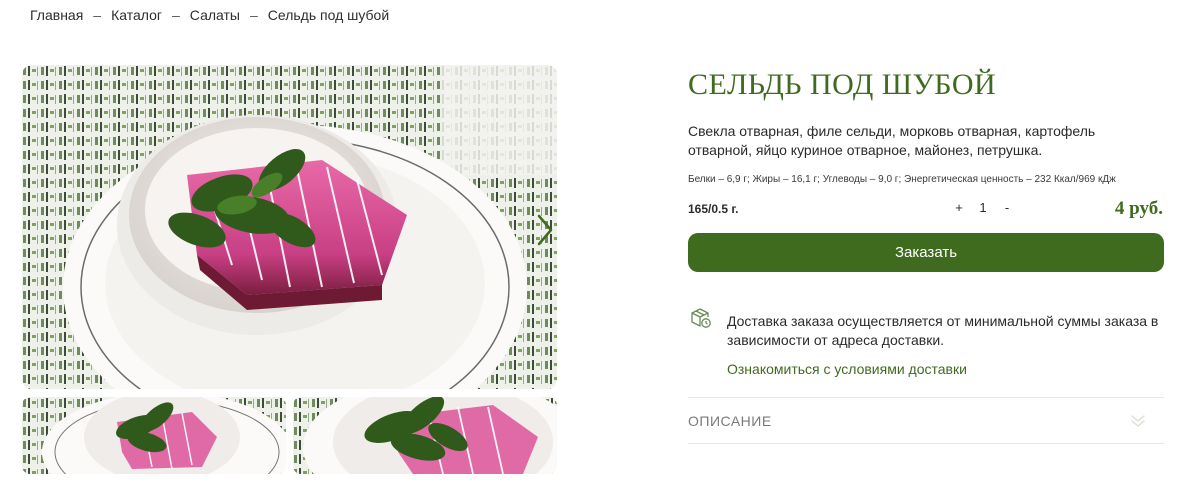  What do you see at coordinates (842, 84) in the screenshot?
I see `product-title: СЕЛЬДЬ ПОД ШУБОЙ` at bounding box center [842, 84].